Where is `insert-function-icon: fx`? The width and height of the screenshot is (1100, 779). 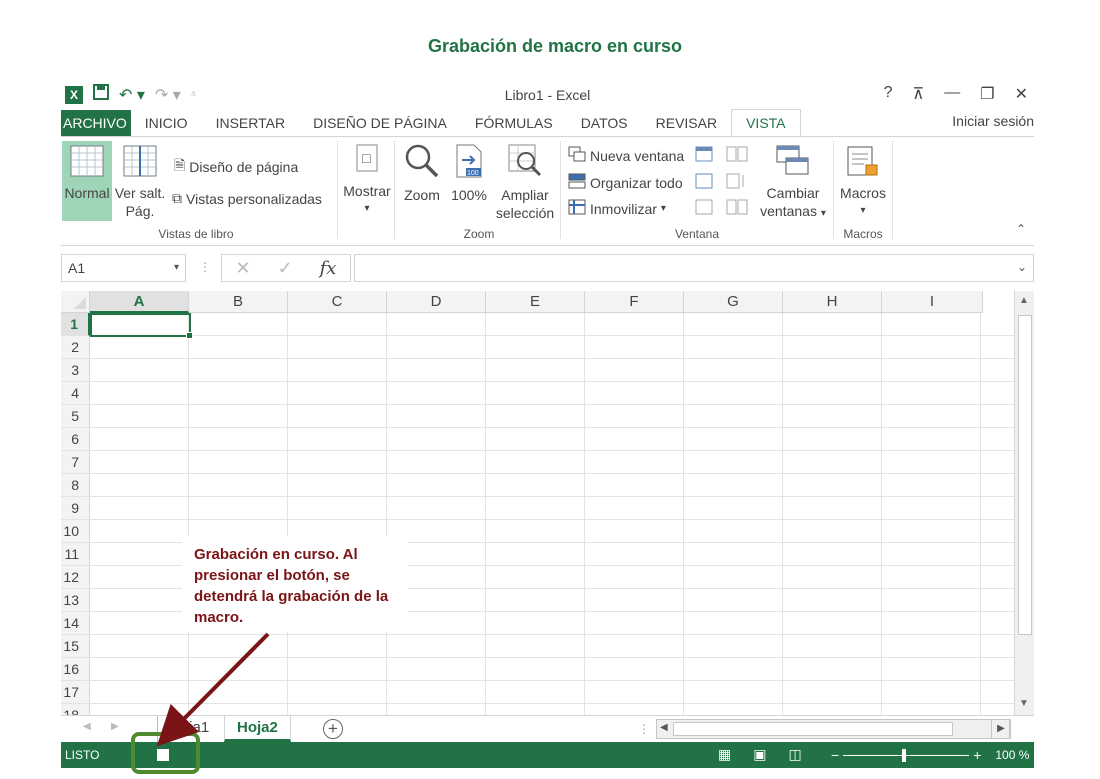 insert-function-icon: fx is located at coordinates (328, 268).